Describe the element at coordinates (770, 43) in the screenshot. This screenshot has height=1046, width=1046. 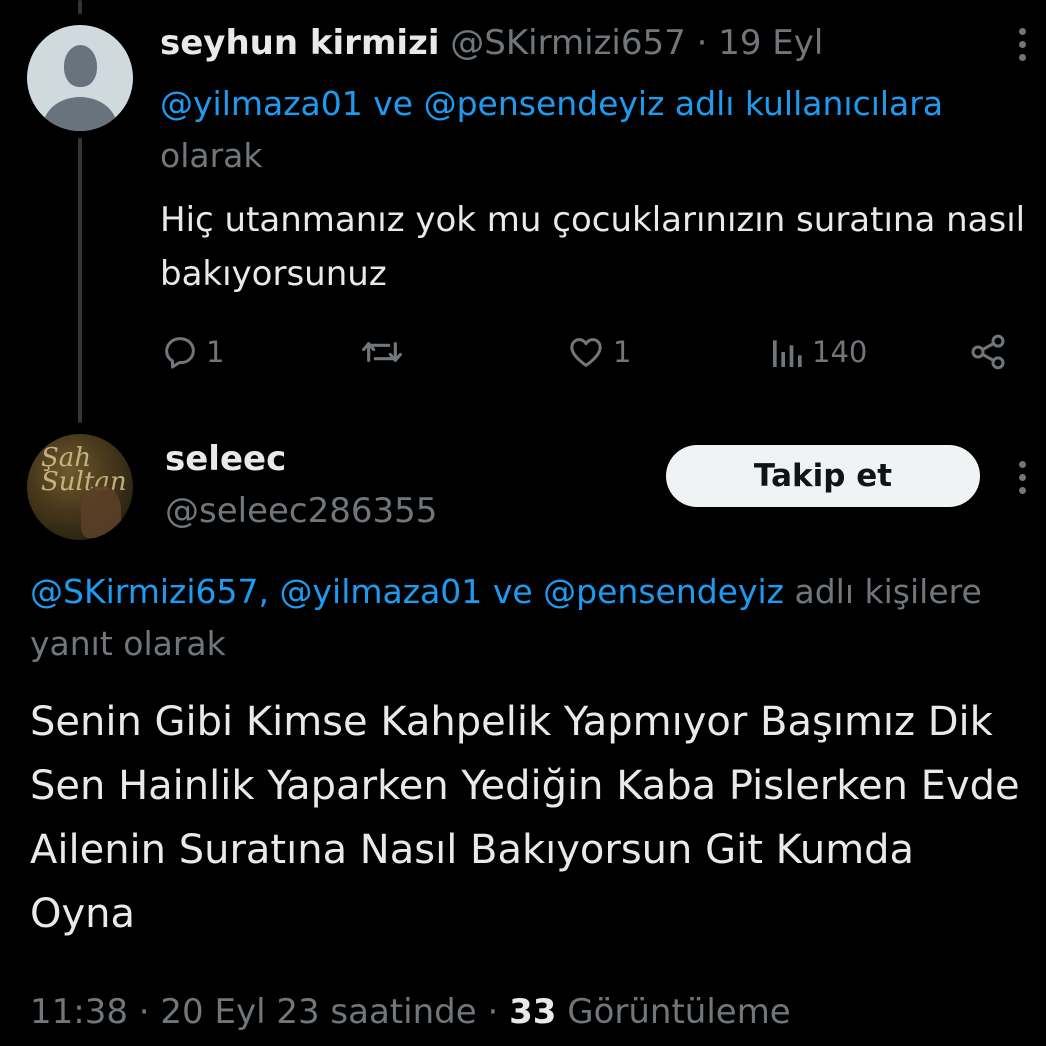
I see `tweet1-date: 19 Eyl` at that location.